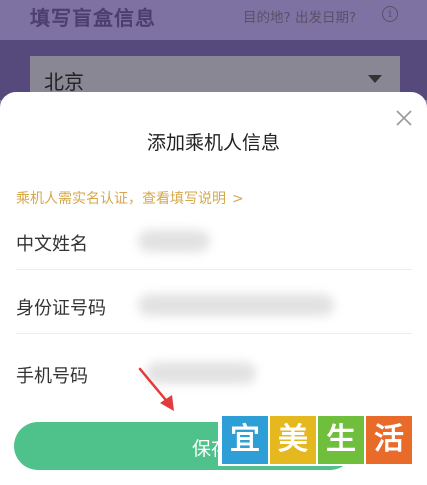 This screenshot has height=485, width=427. What do you see at coordinates (236, 305) in the screenshot?
I see `blurred-id-value` at bounding box center [236, 305].